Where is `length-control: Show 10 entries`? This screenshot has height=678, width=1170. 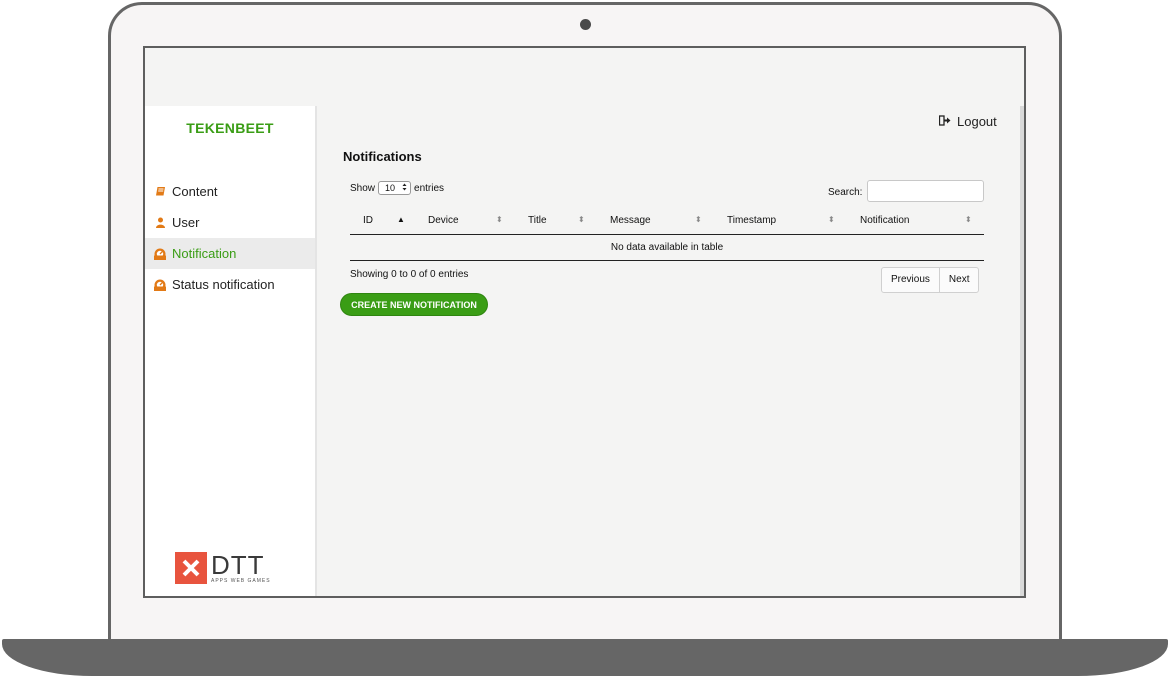 length-control: Show 10 entries is located at coordinates (397, 188).